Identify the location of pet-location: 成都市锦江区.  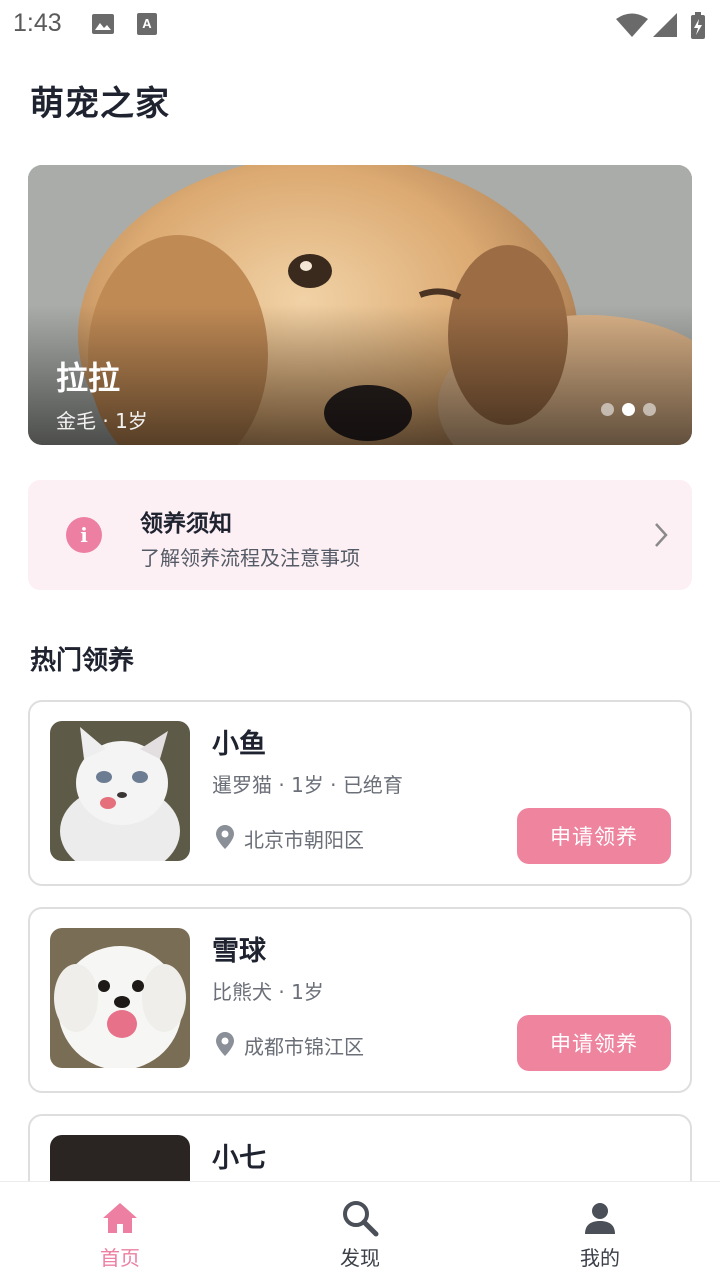
(290, 1045).